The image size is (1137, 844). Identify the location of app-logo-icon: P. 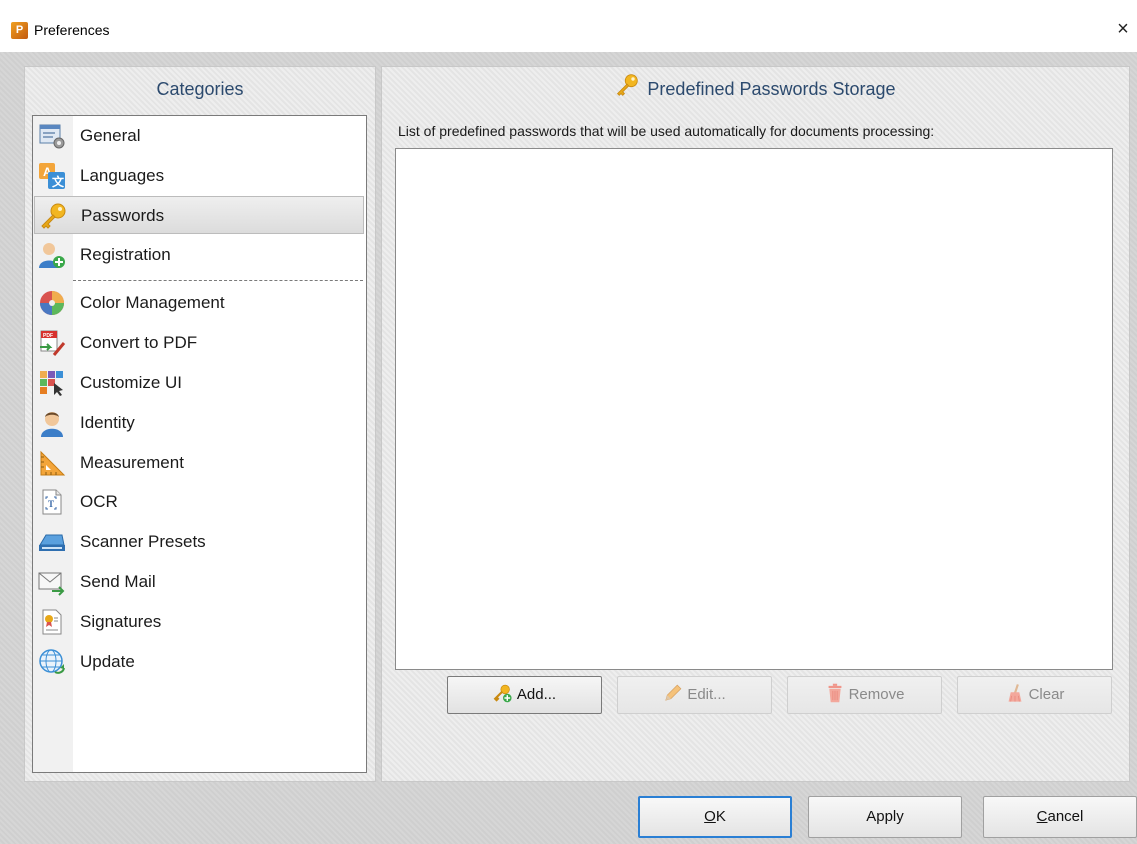
(19, 30).